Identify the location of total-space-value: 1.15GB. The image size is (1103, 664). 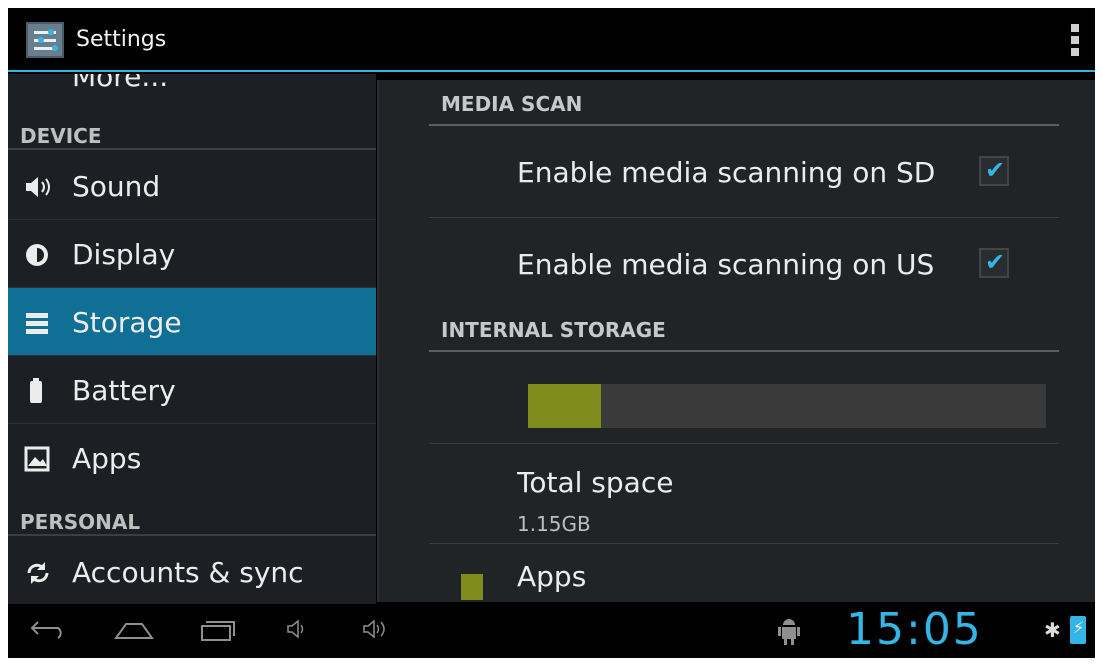
(554, 524).